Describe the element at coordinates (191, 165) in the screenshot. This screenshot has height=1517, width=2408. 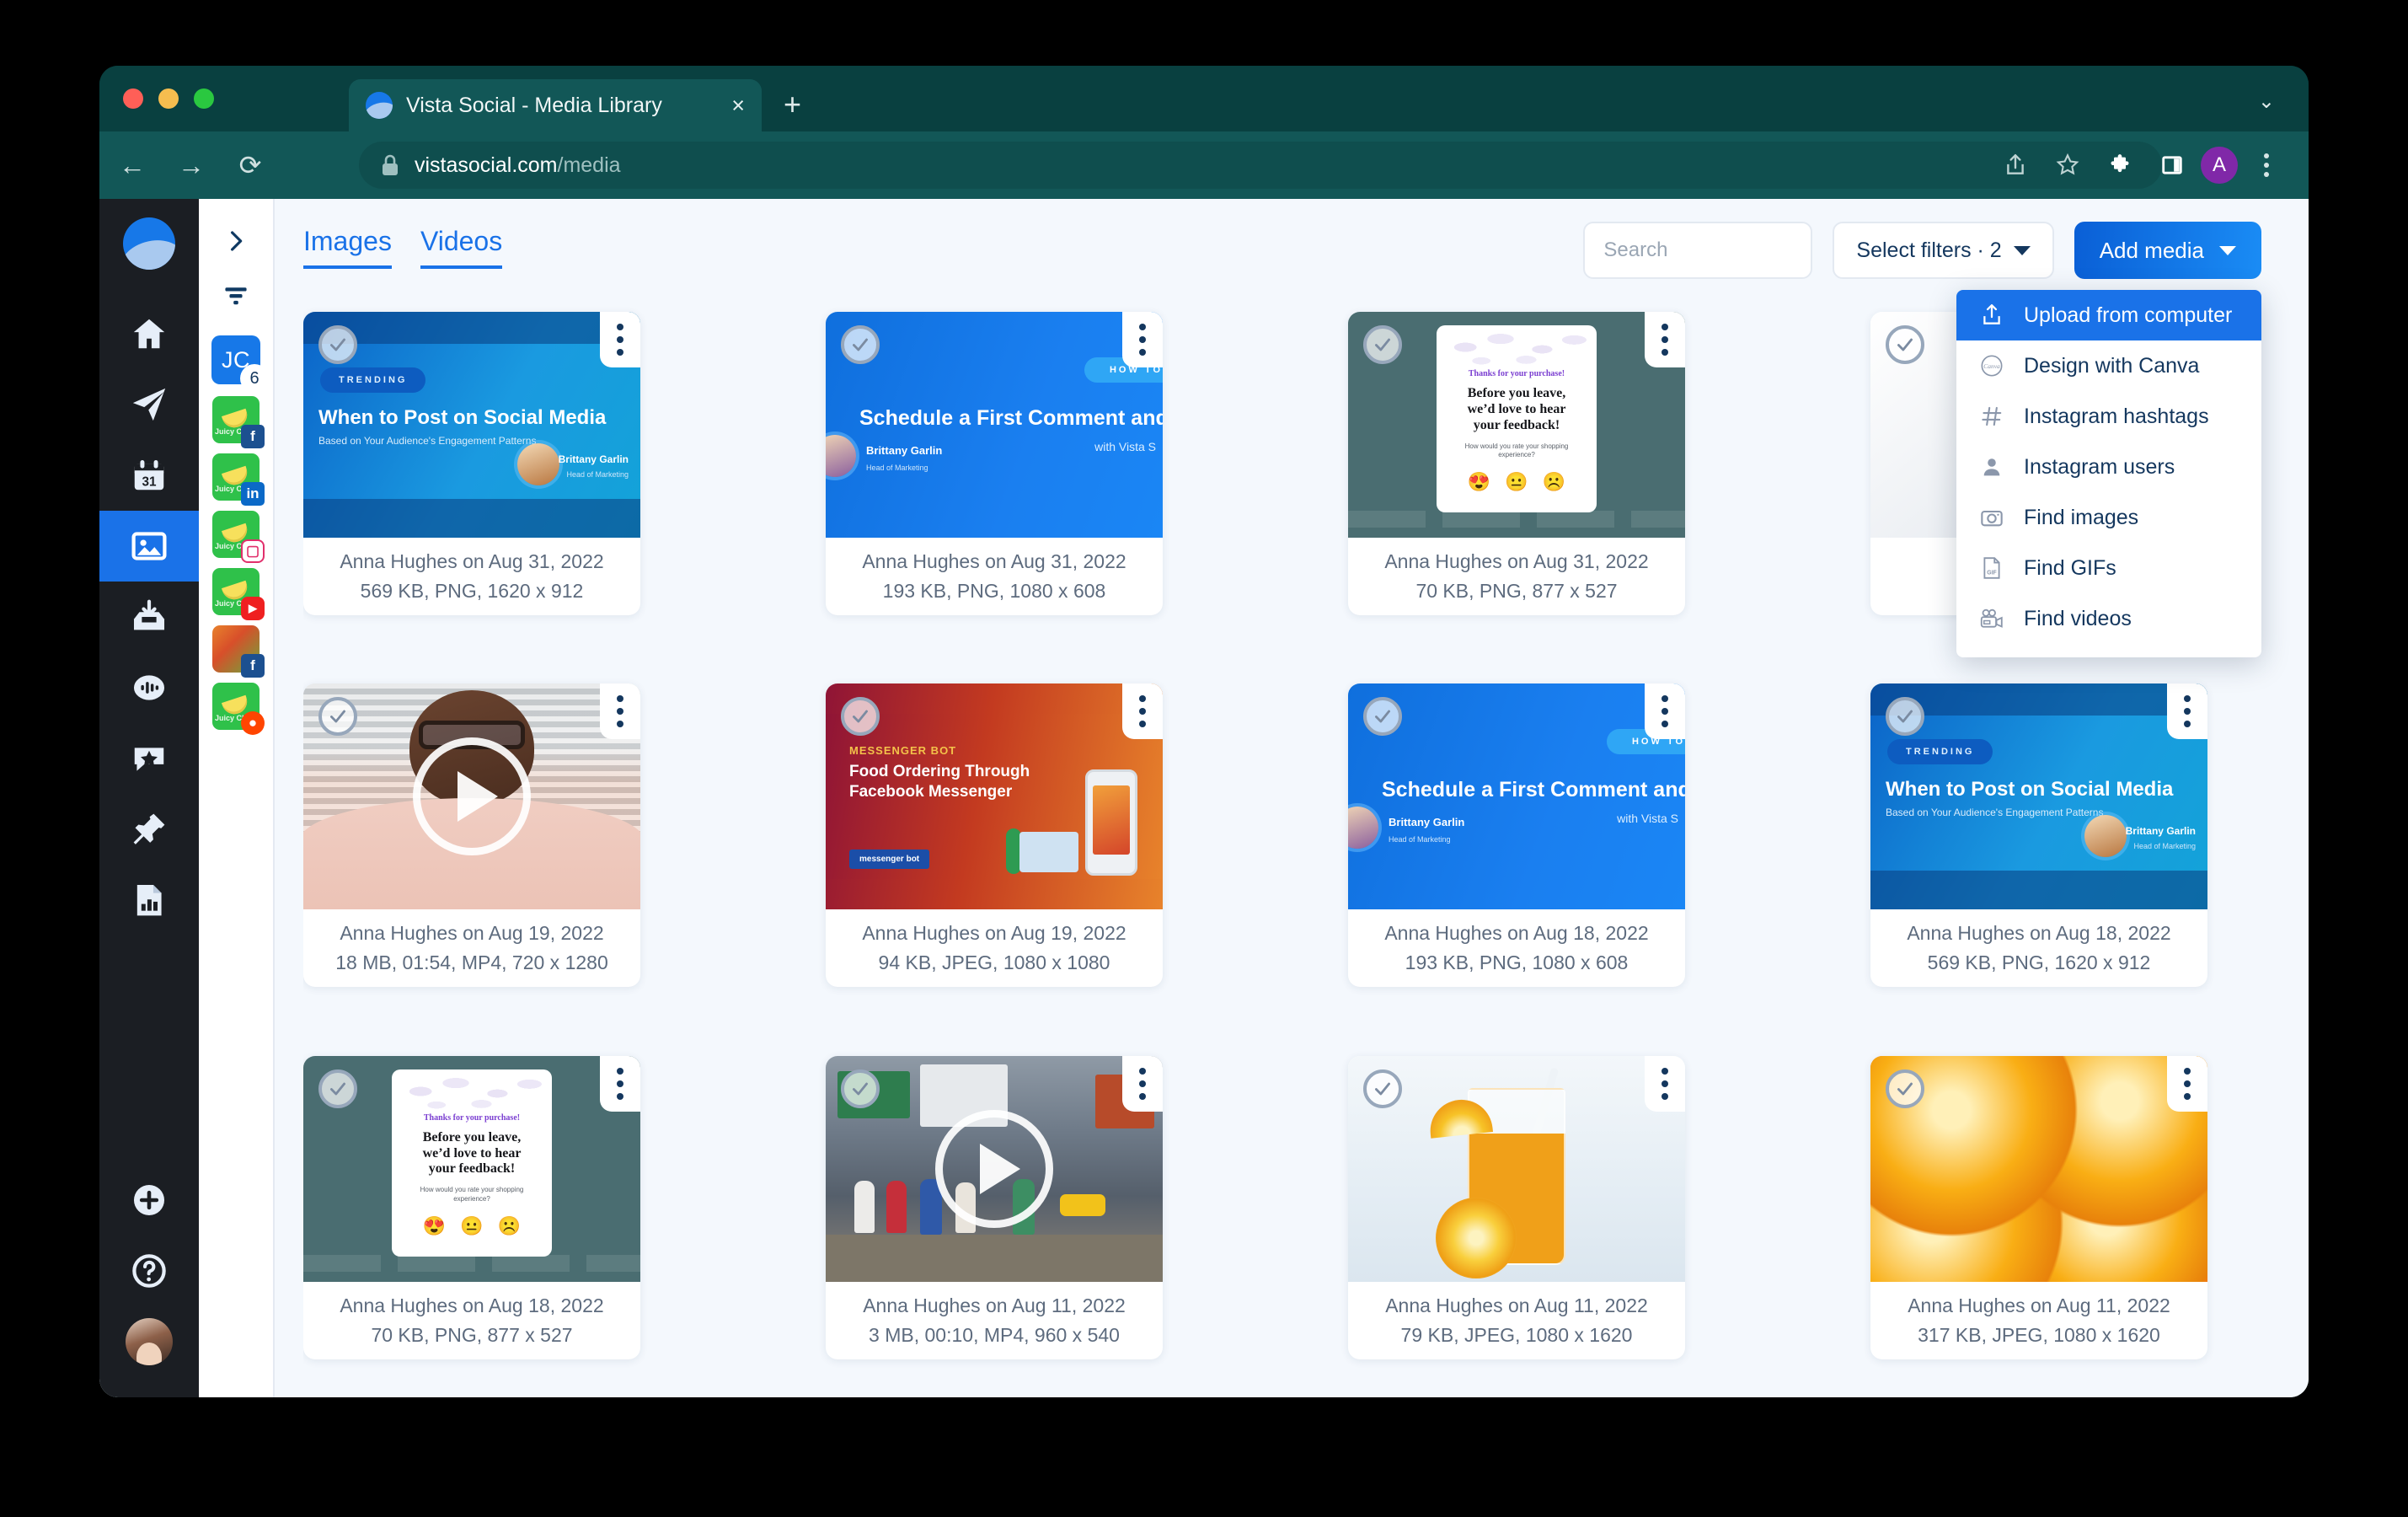
I see `forward-button: →` at that location.